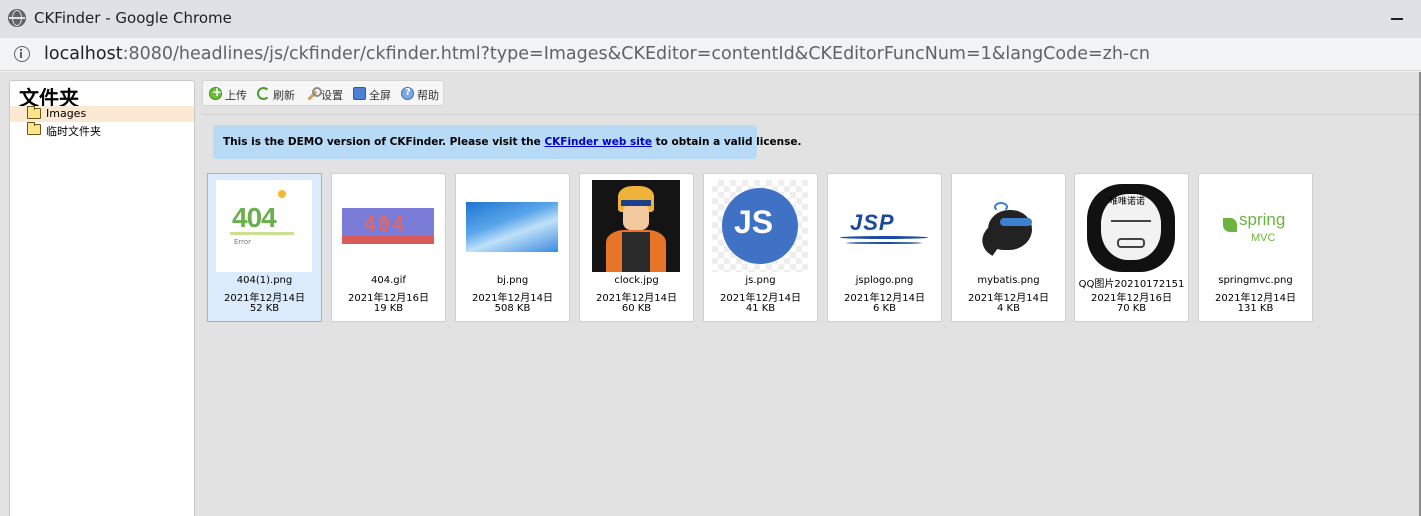  Describe the element at coordinates (1001, 207) in the screenshot. I see `bird-ribbon-shape` at that location.